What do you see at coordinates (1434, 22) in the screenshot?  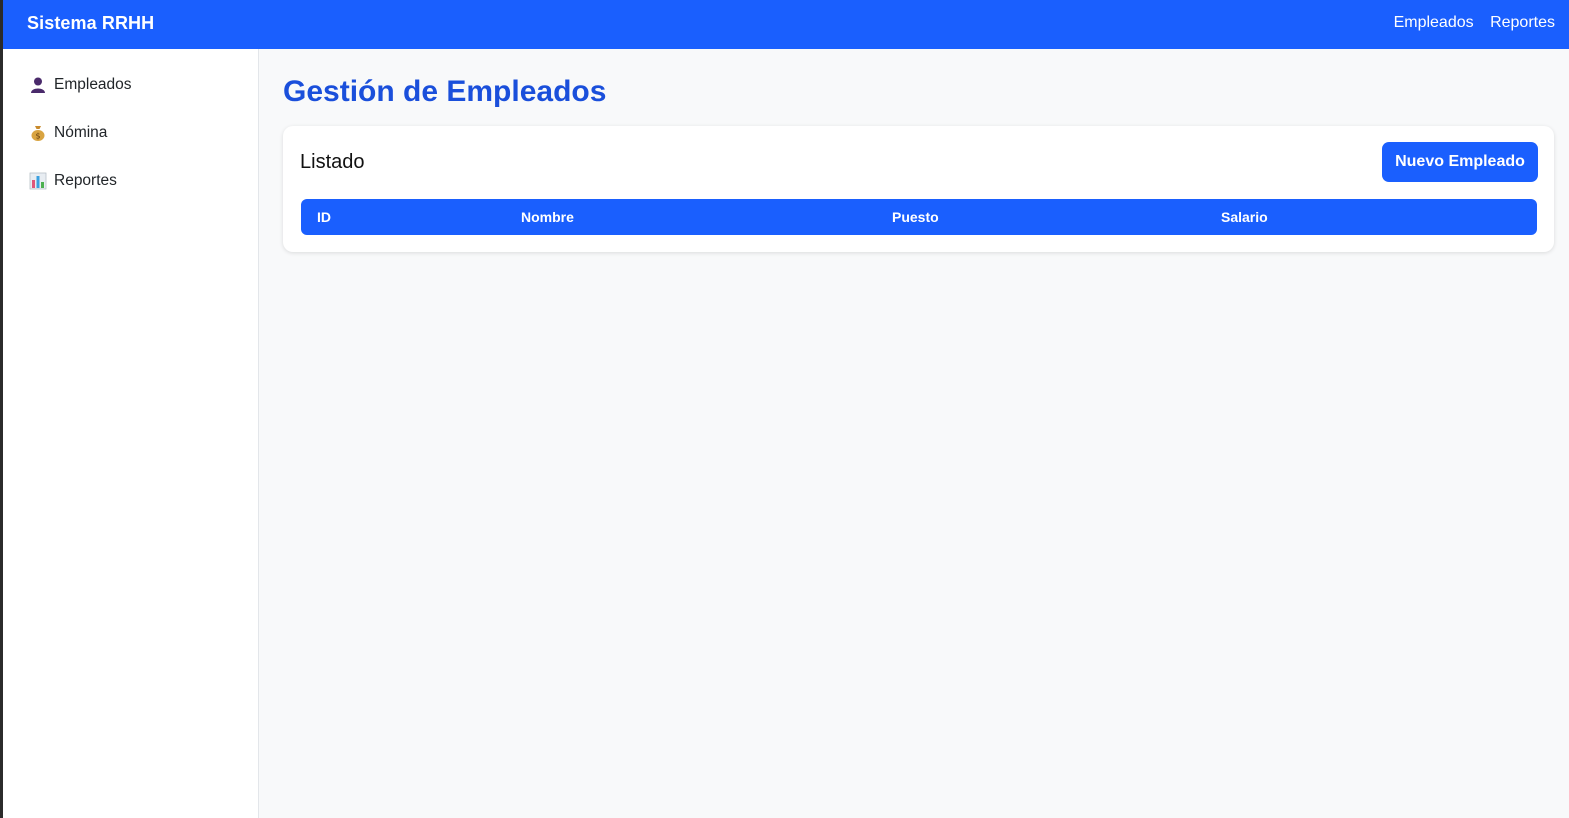 I see `nav-link-empleados: Empleados` at bounding box center [1434, 22].